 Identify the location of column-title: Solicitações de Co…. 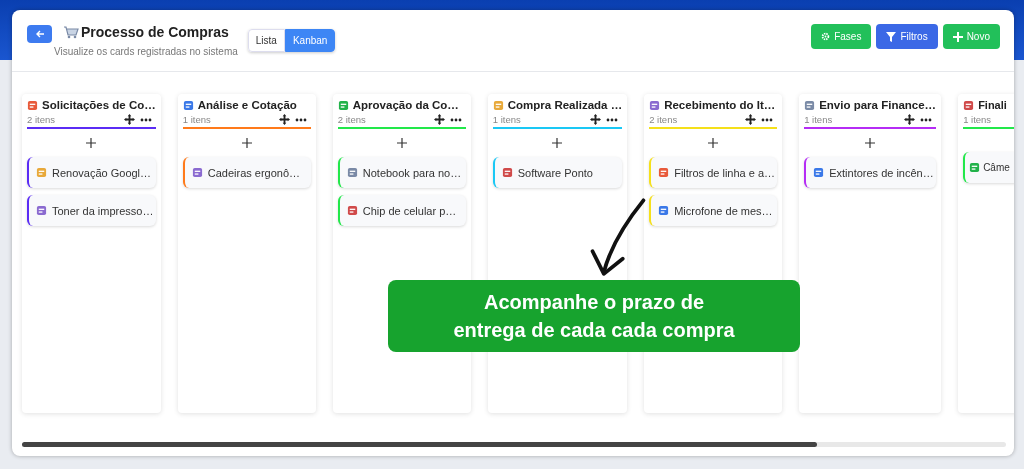
(99, 105).